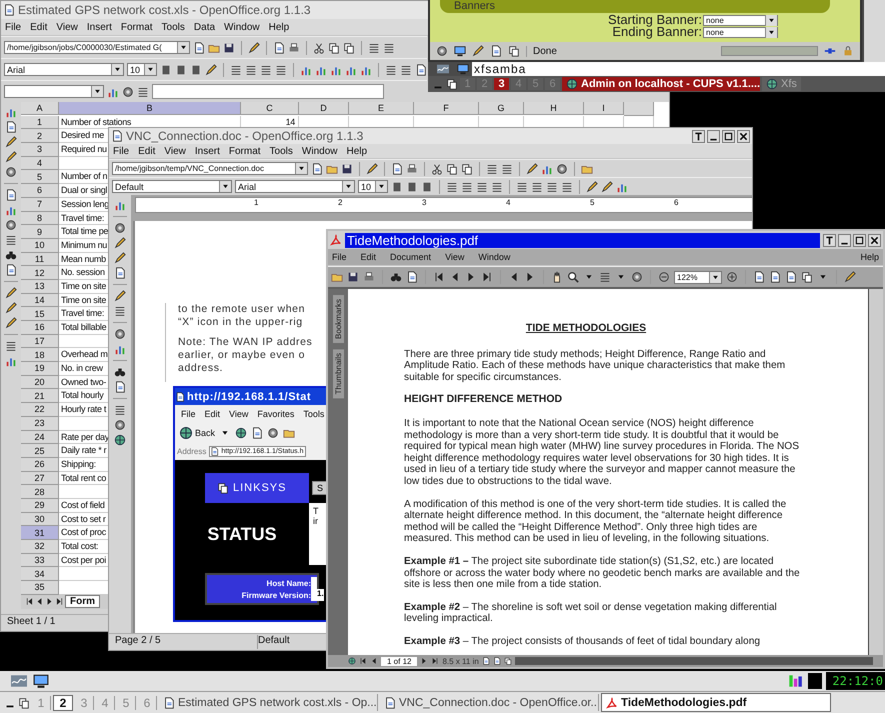 This screenshot has width=885, height=713. What do you see at coordinates (40, 341) in the screenshot?
I see `row-header: 17` at bounding box center [40, 341].